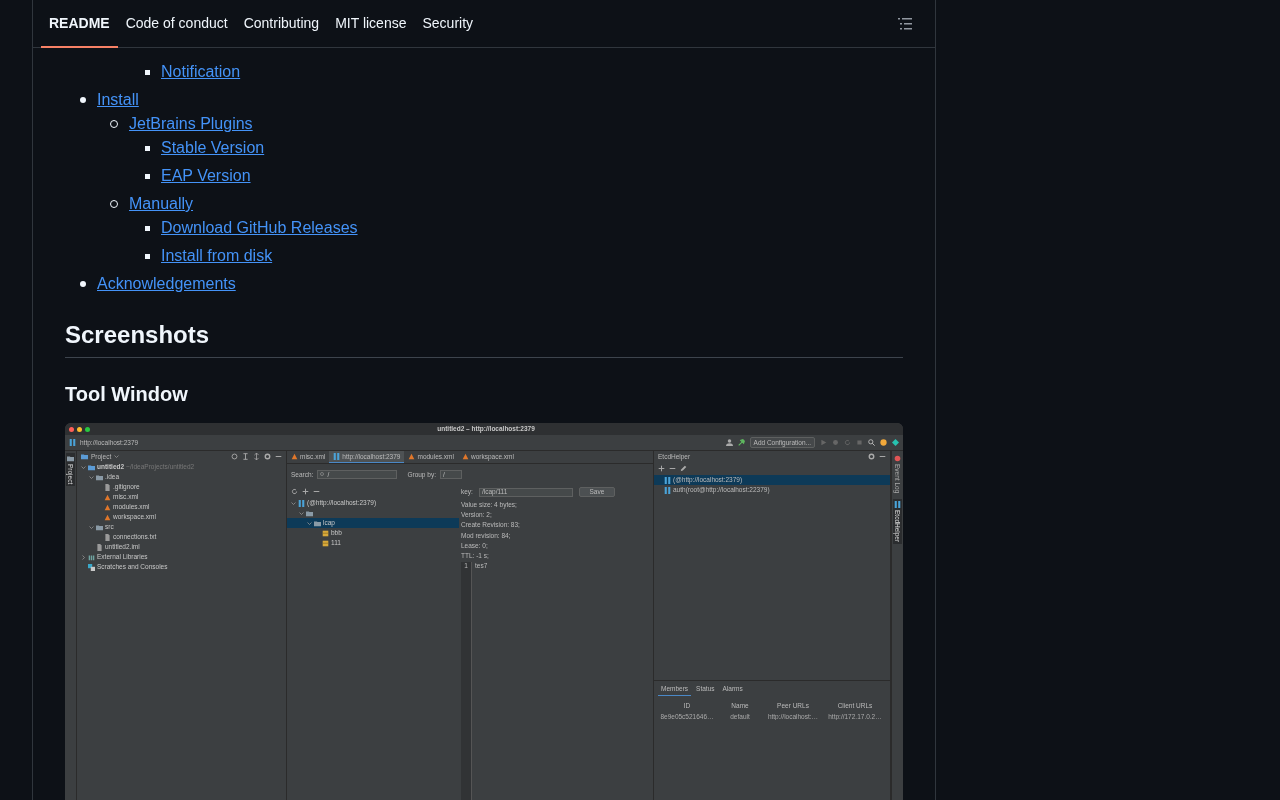 Image resolution: width=1280 pixels, height=800 pixels. What do you see at coordinates (484, 339) in the screenshot?
I see `section-heading: Screenshots` at bounding box center [484, 339].